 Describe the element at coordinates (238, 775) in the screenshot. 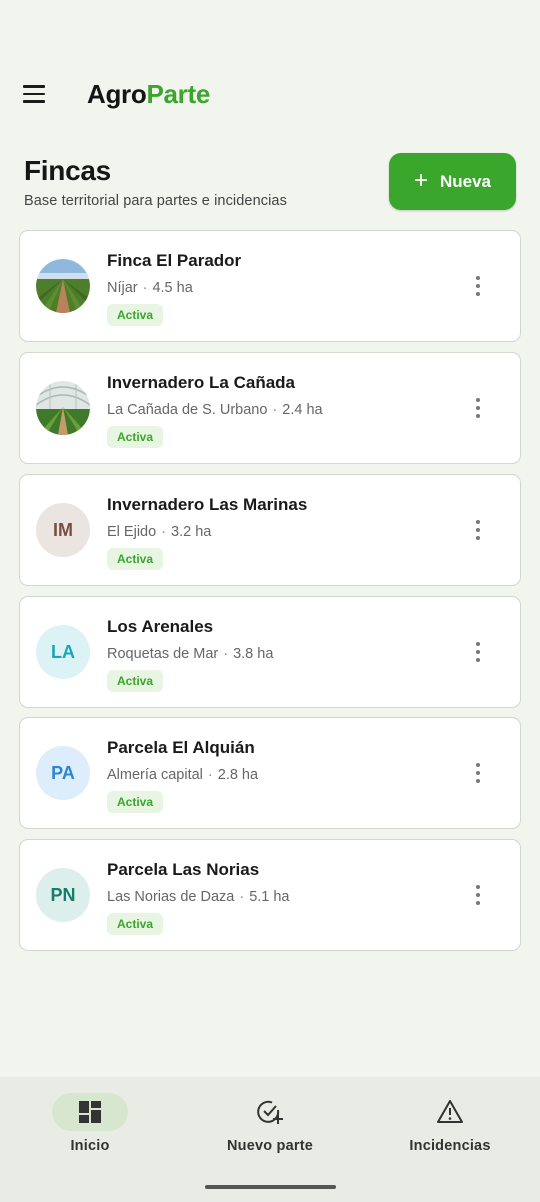

I see `farm-area: 2.8 ha` at that location.